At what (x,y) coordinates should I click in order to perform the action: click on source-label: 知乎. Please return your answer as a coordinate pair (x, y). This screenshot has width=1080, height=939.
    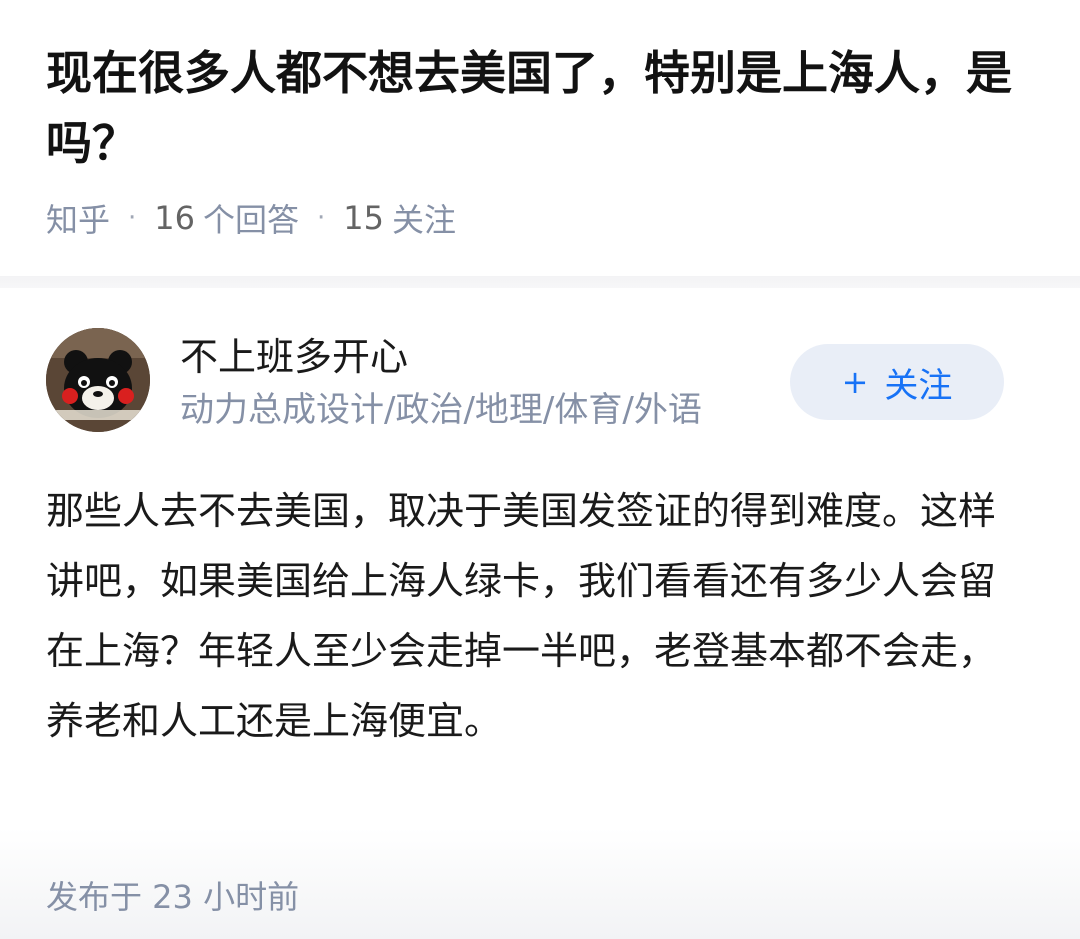
    Looking at the image, I should click on (78, 218).